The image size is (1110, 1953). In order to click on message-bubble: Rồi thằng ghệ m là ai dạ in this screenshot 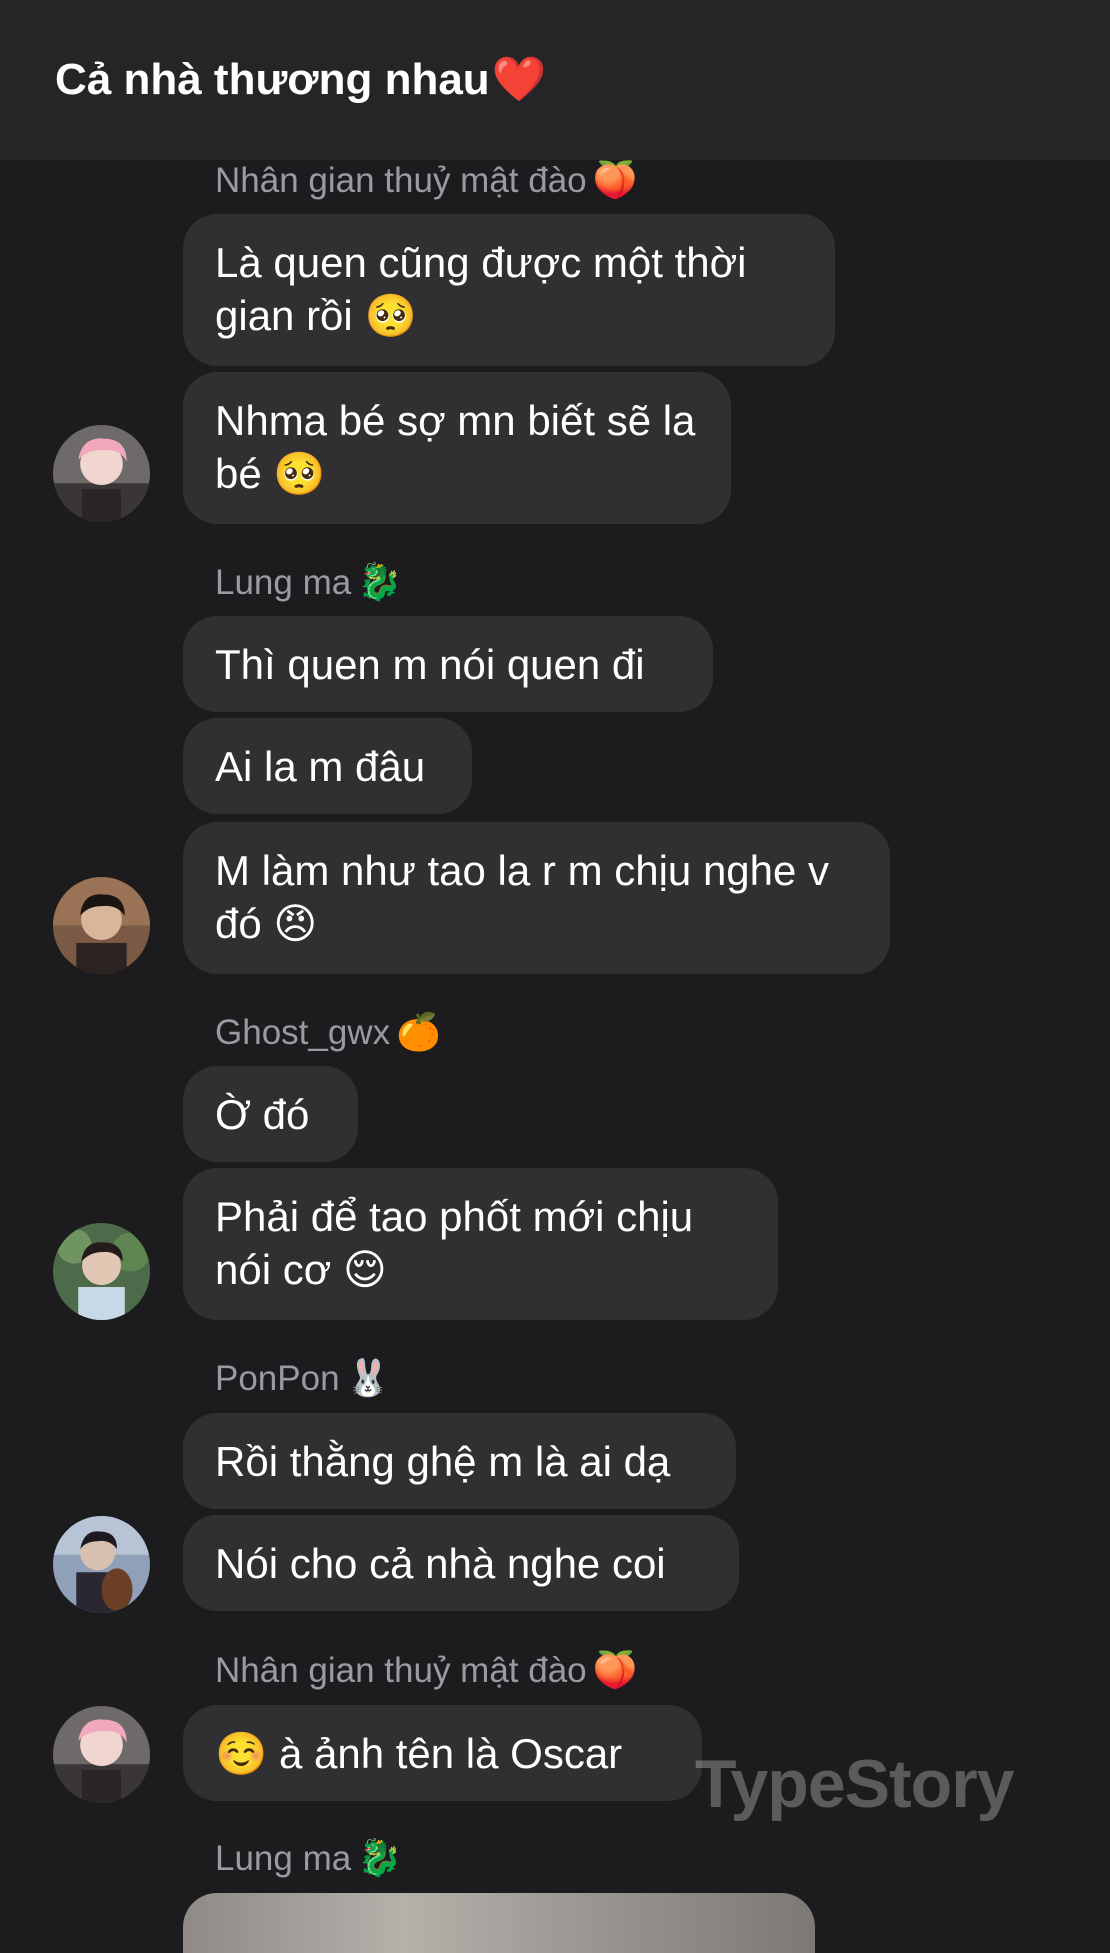, I will do `click(459, 1461)`.